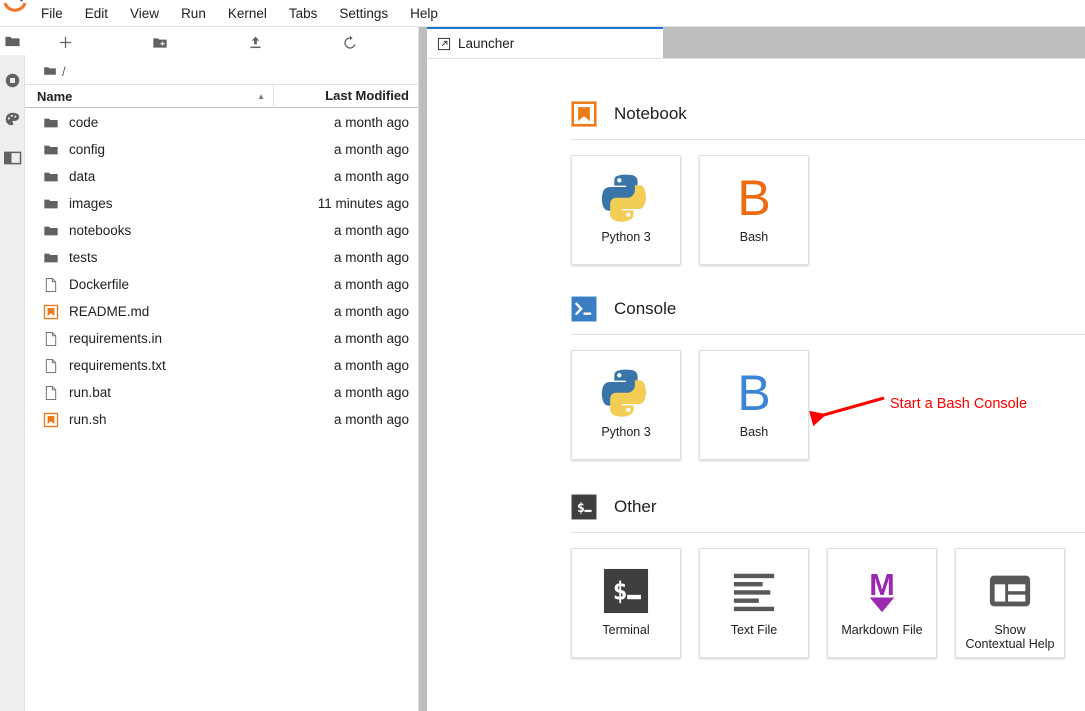 This screenshot has width=1085, height=711. Describe the element at coordinates (109, 311) in the screenshot. I see `file-item-name: README.md` at that location.